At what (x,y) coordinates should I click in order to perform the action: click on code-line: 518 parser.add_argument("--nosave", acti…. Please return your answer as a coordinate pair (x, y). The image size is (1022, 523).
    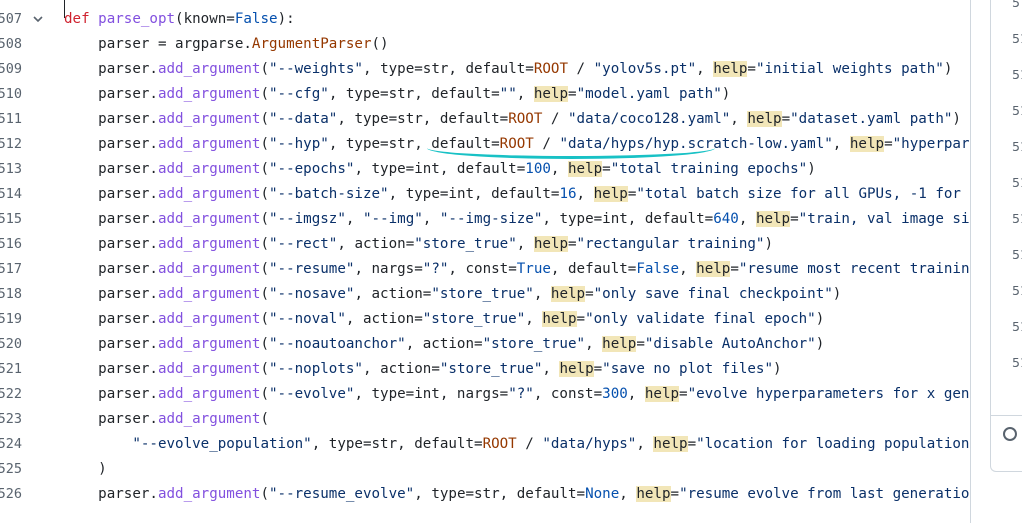
    Looking at the image, I should click on (485, 294).